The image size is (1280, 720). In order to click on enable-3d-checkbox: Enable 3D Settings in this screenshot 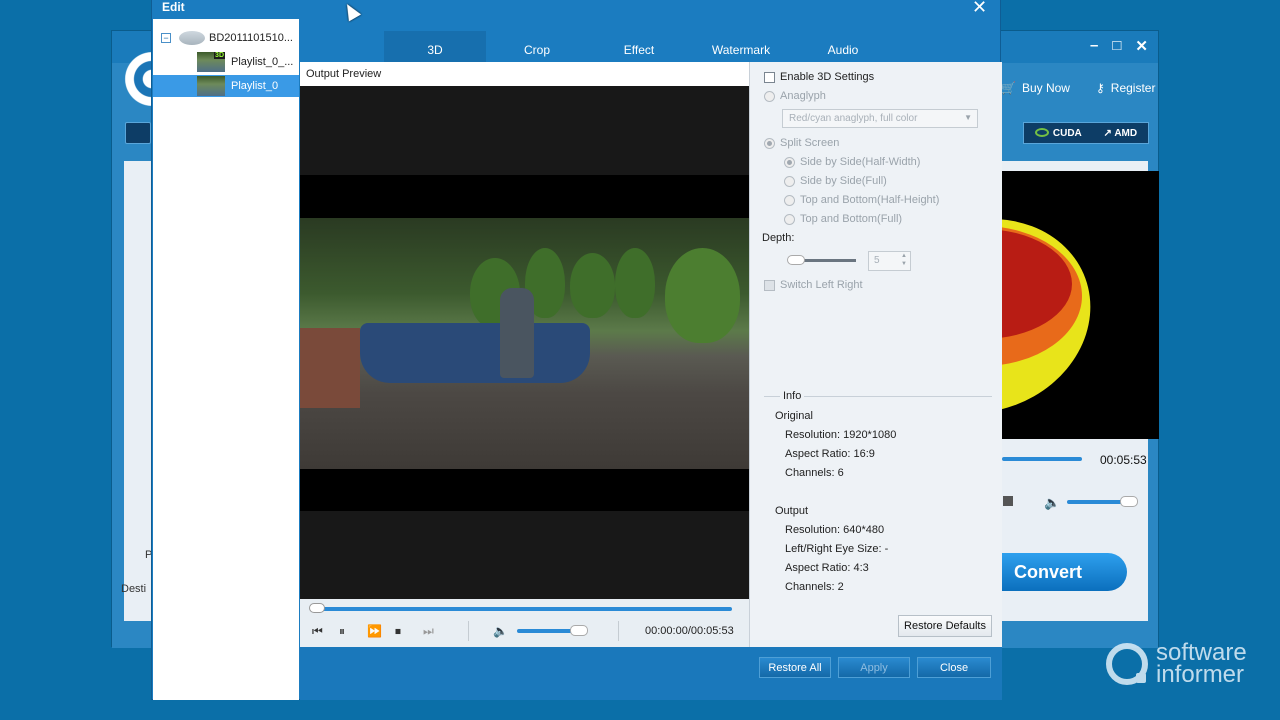, I will do `click(819, 77)`.